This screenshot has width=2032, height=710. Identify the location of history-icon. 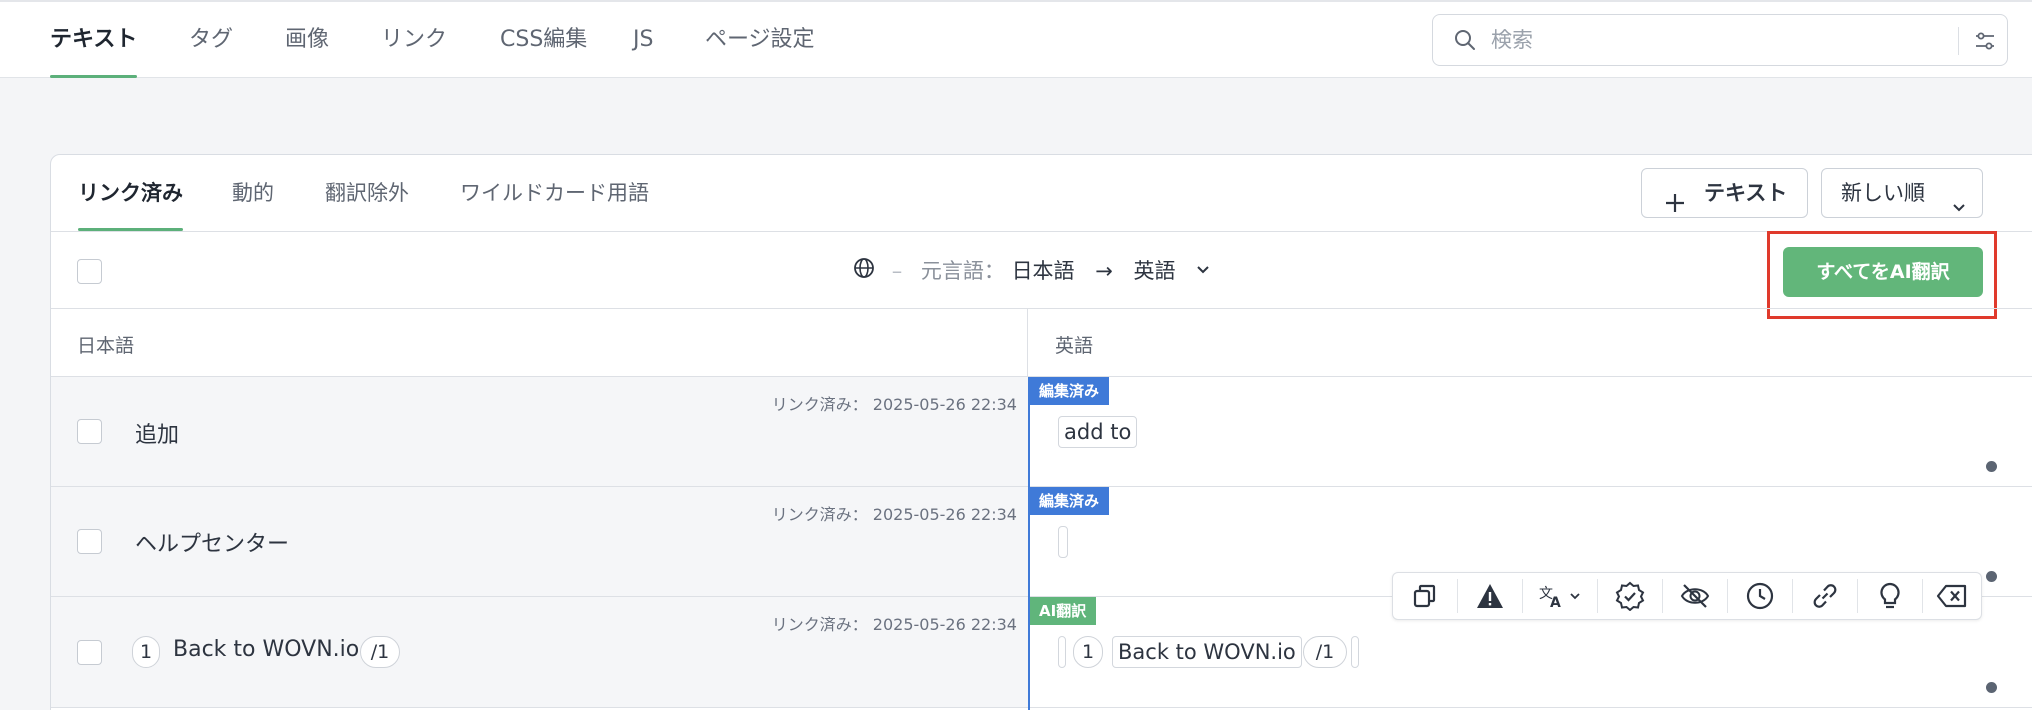
(1760, 596).